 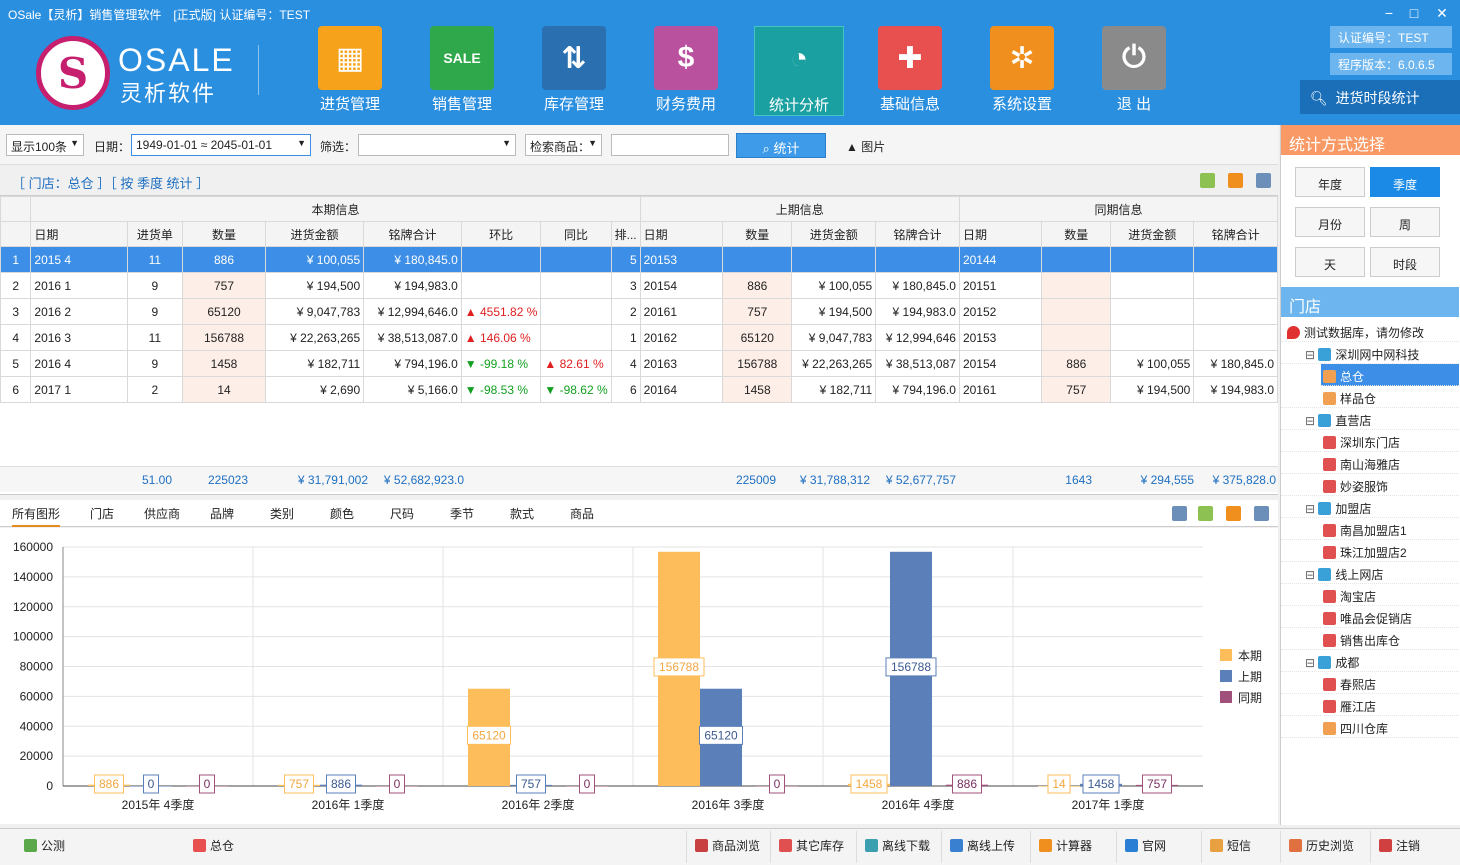 I want to click on other-stock-button: 其它库存, so click(x=811, y=847).